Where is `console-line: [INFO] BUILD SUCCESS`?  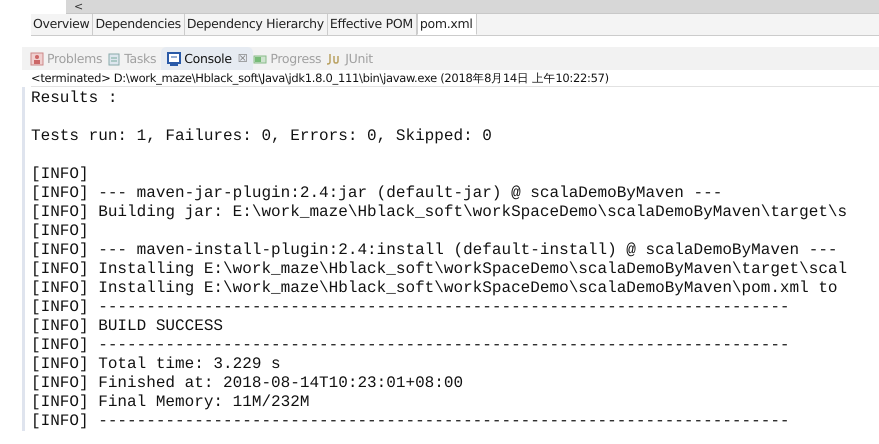 console-line: [INFO] BUILD SUCCESS is located at coordinates (127, 326).